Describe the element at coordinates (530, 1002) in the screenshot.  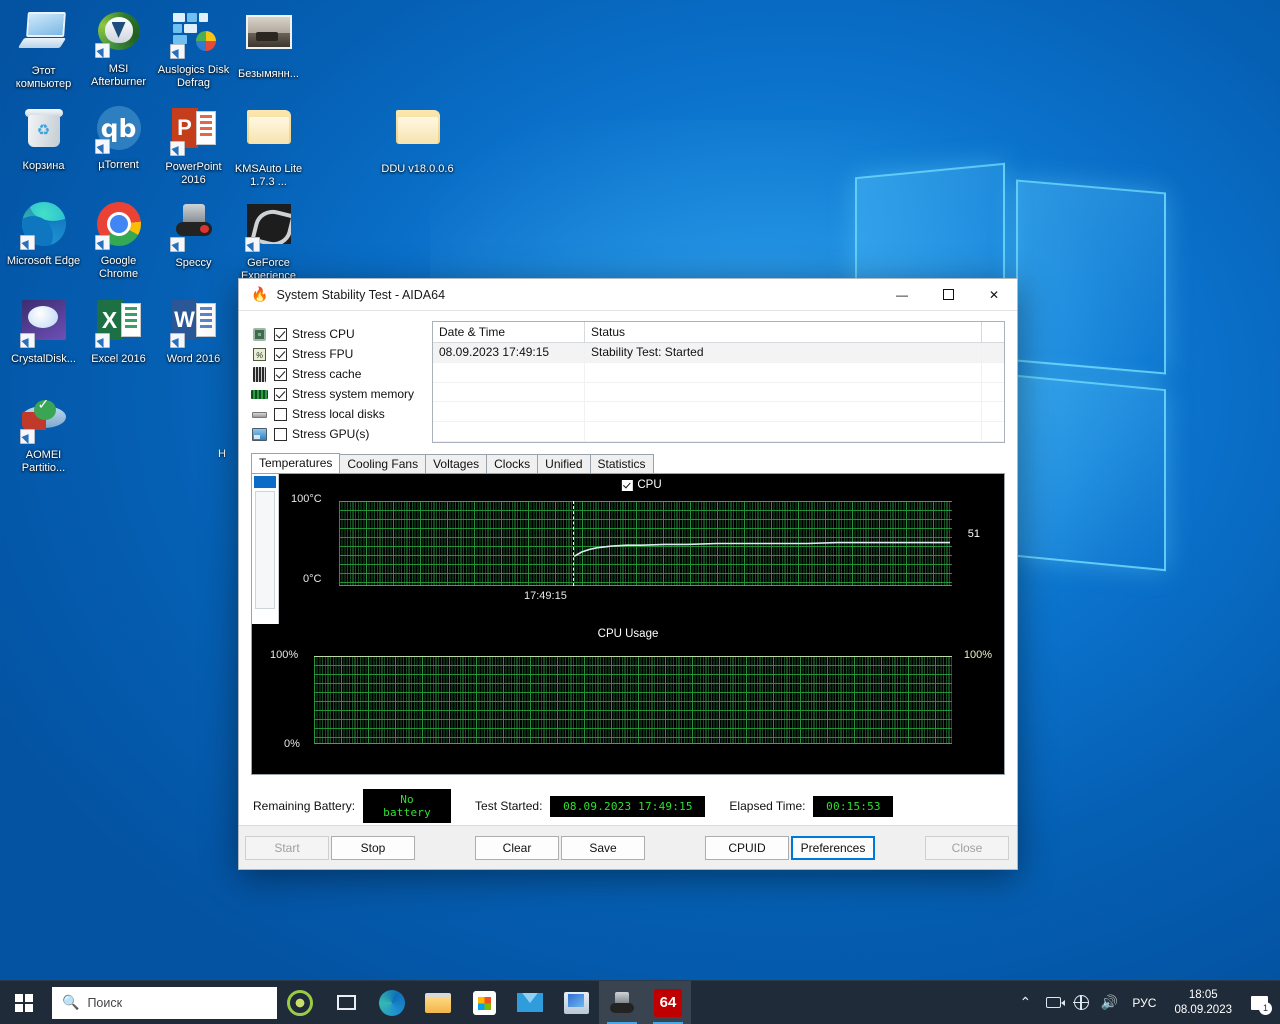
I see `taskbar-item-mail` at that location.